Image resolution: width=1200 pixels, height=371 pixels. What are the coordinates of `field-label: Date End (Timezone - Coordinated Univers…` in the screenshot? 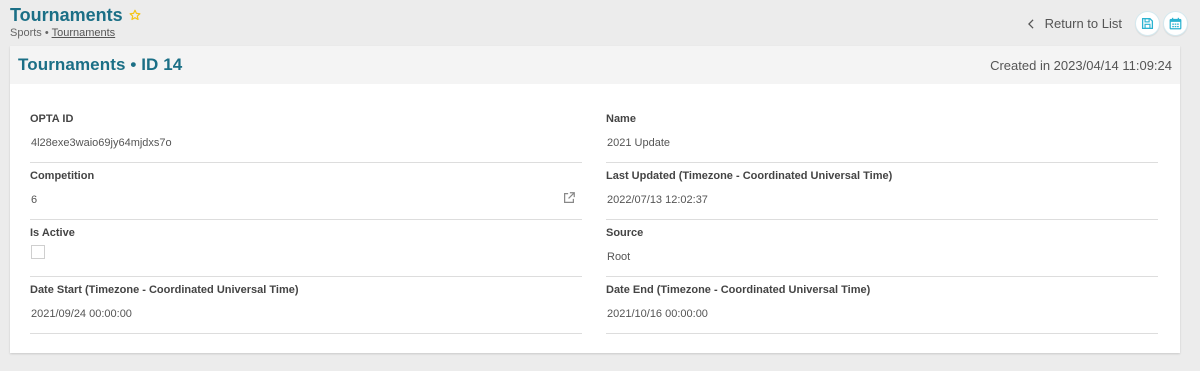 It's located at (738, 290).